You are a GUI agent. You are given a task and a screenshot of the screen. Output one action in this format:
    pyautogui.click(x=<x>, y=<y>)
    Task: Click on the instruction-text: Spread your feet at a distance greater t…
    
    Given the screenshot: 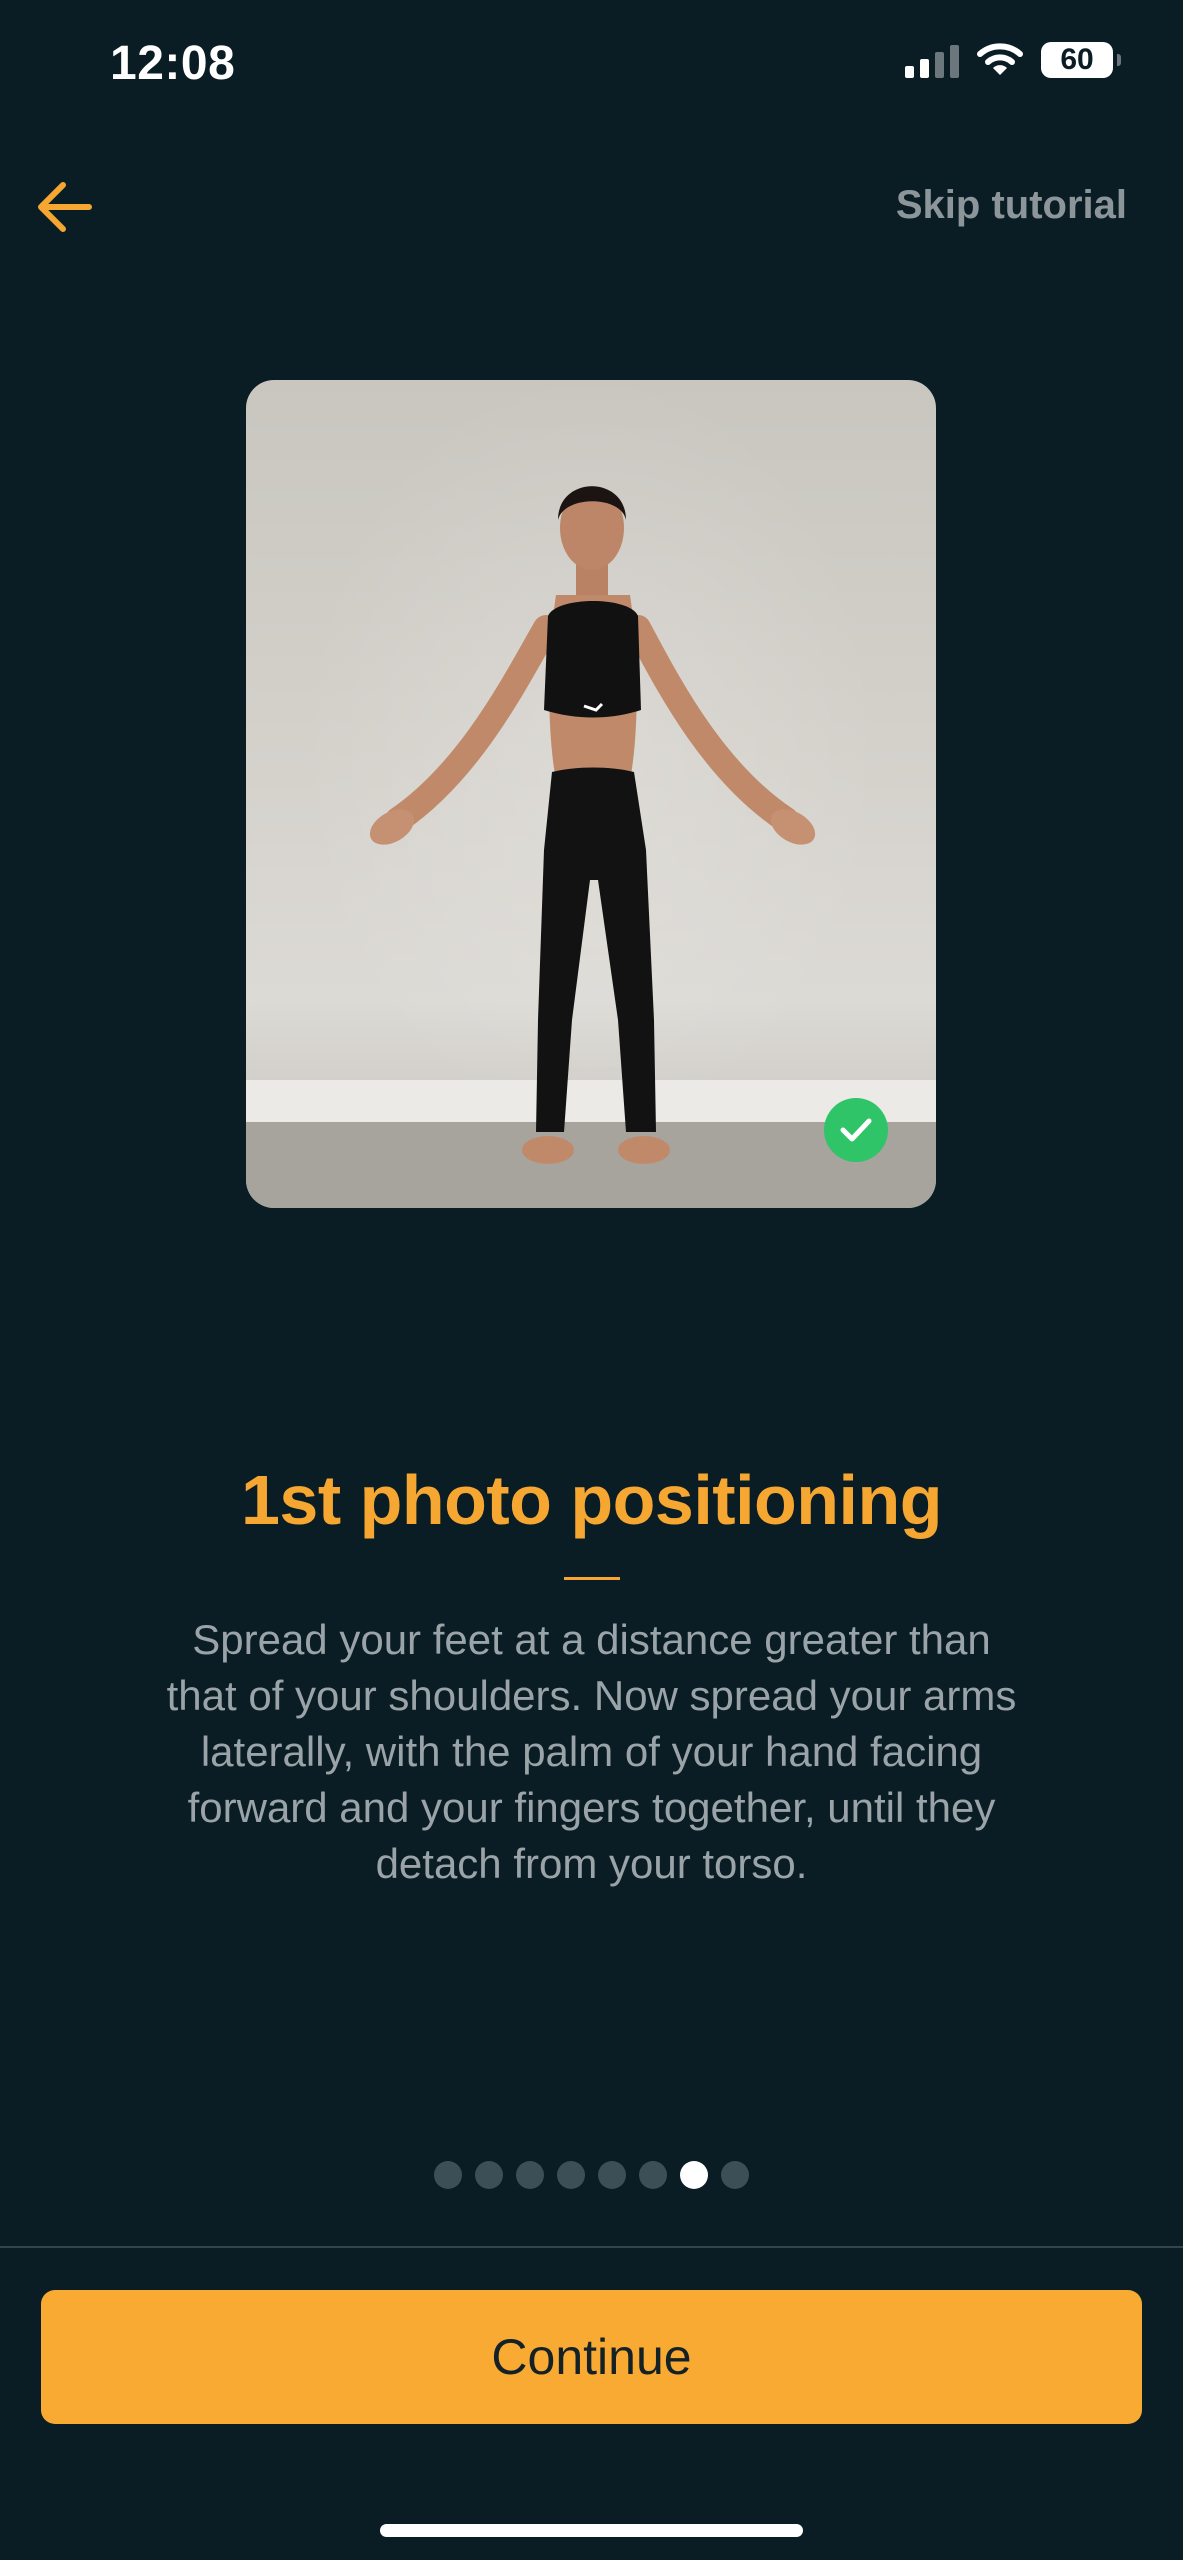 What is the action you would take?
    pyautogui.click(x=591, y=1751)
    